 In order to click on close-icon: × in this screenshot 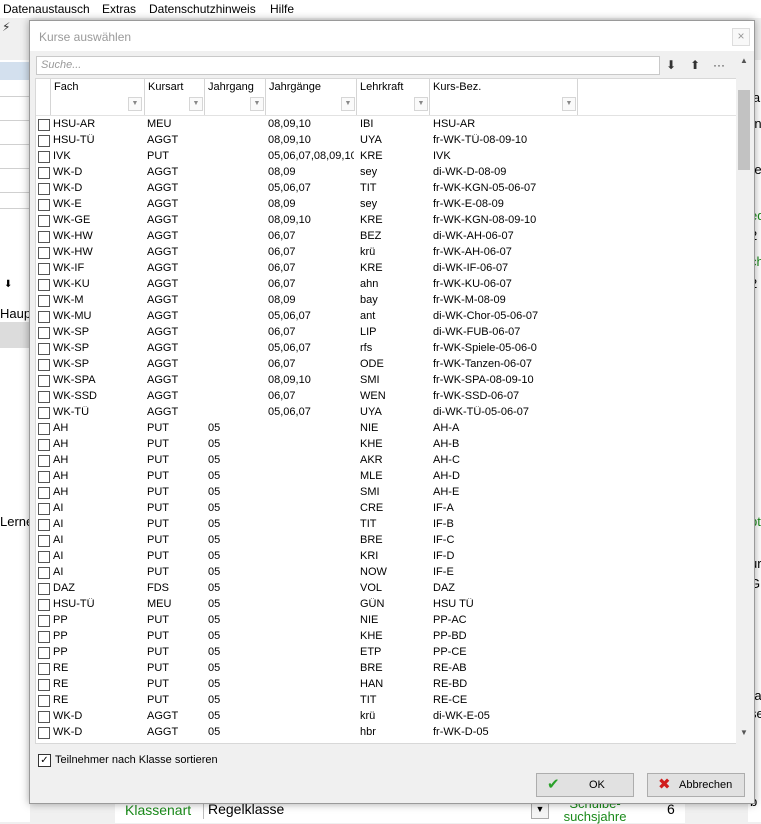, I will do `click(741, 37)`.